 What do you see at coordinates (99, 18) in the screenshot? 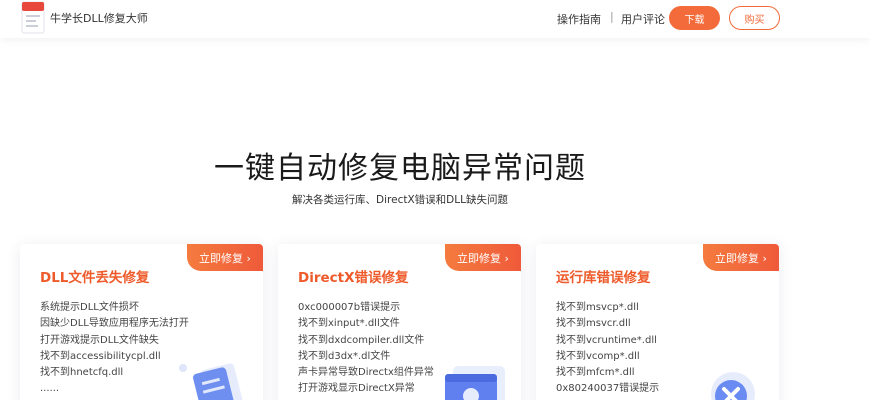
I see `app-name: 牛学长DLL修复大师` at bounding box center [99, 18].